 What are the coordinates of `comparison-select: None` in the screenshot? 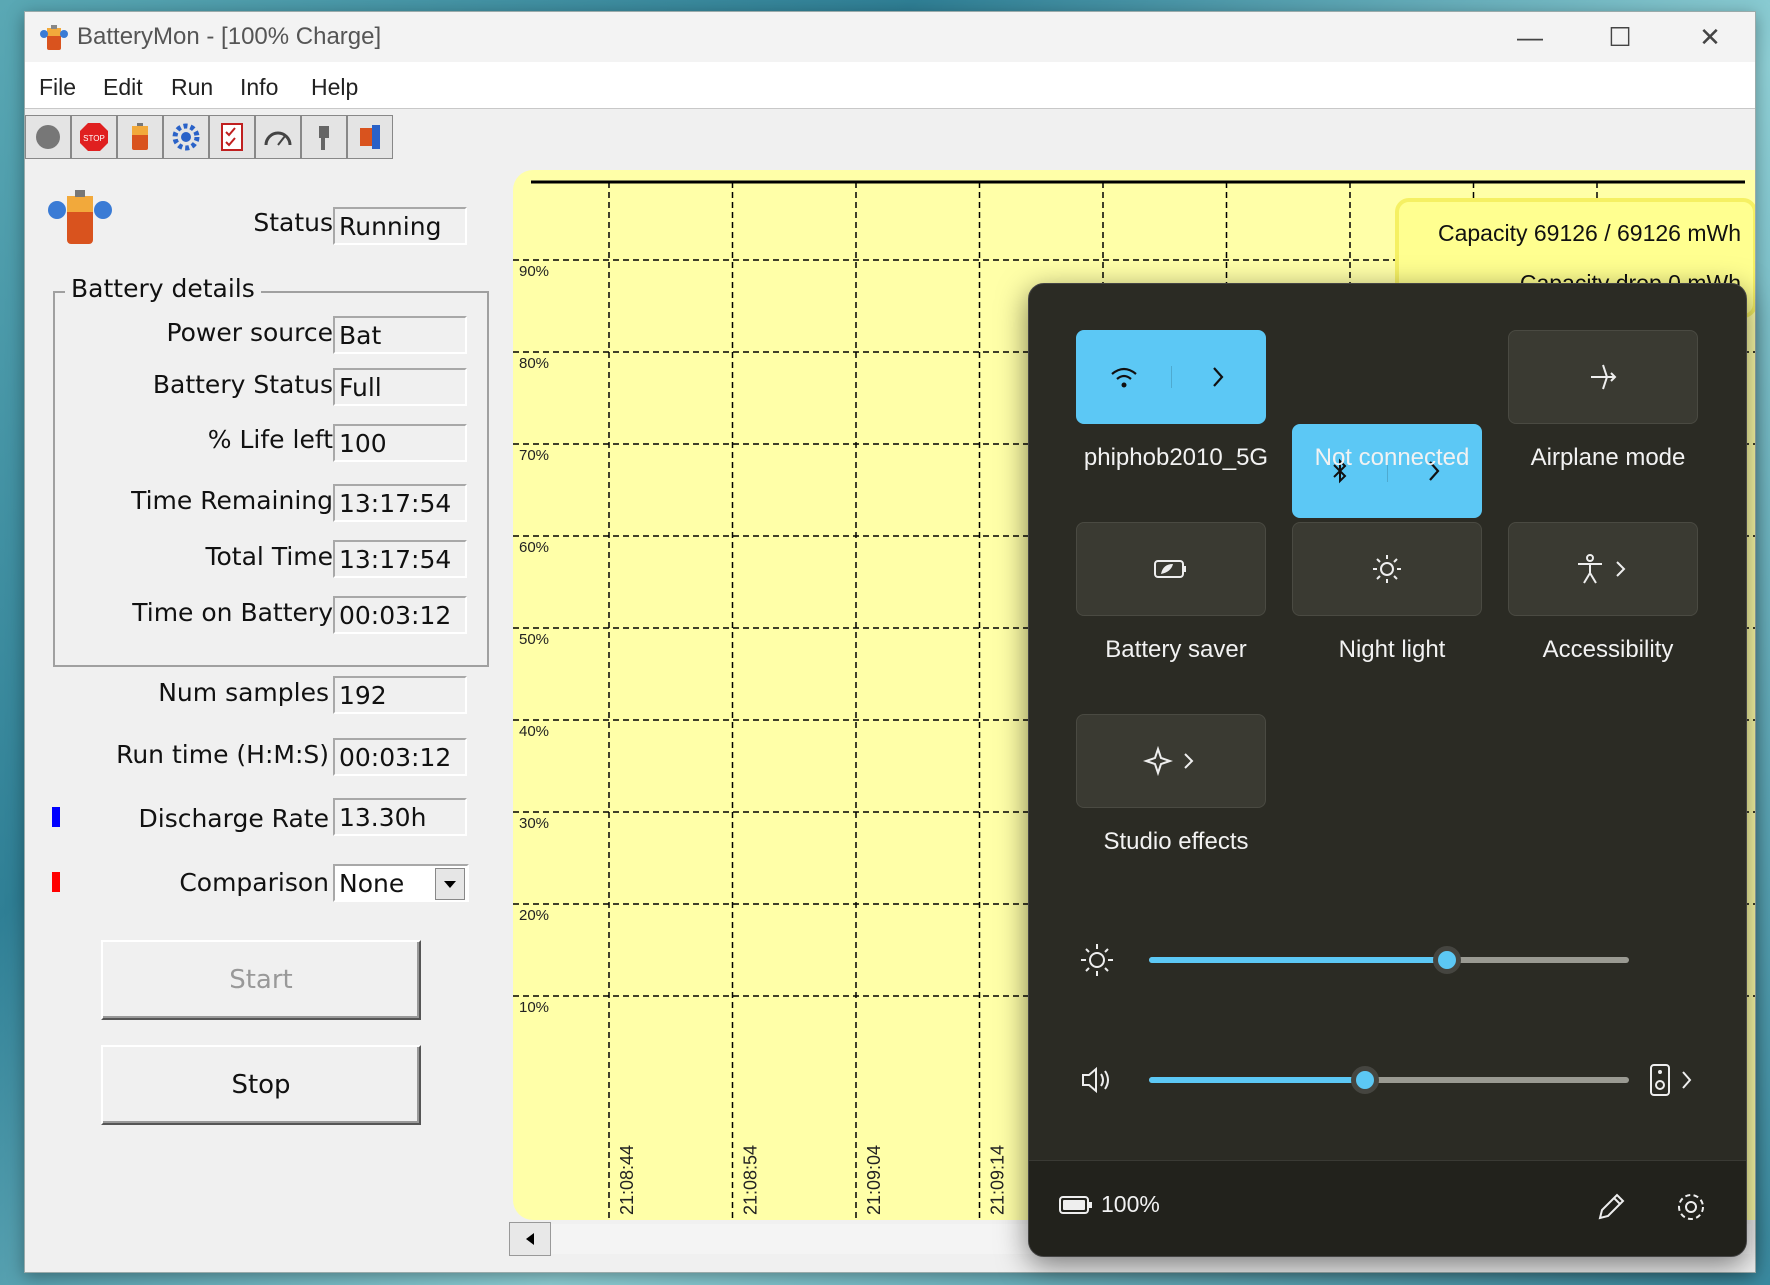 It's located at (401, 883).